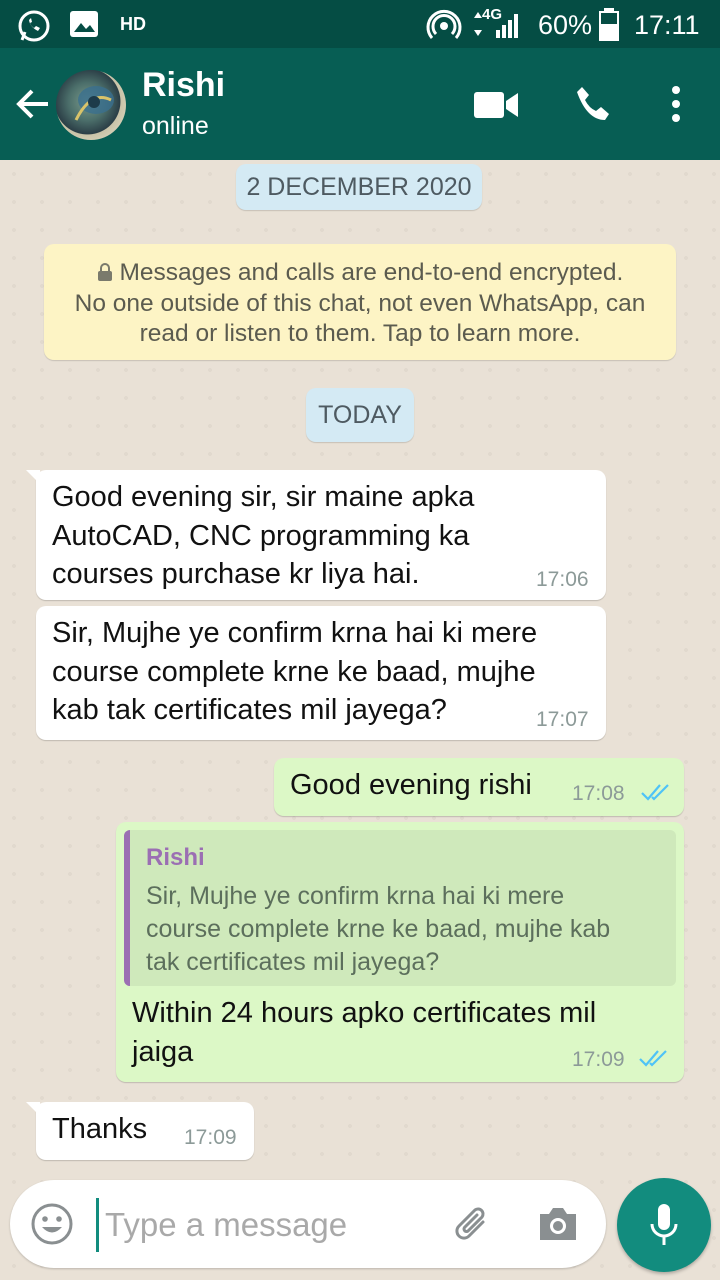 This screenshot has height=1280, width=720. What do you see at coordinates (562, 719) in the screenshot?
I see `message-time: 17:07` at bounding box center [562, 719].